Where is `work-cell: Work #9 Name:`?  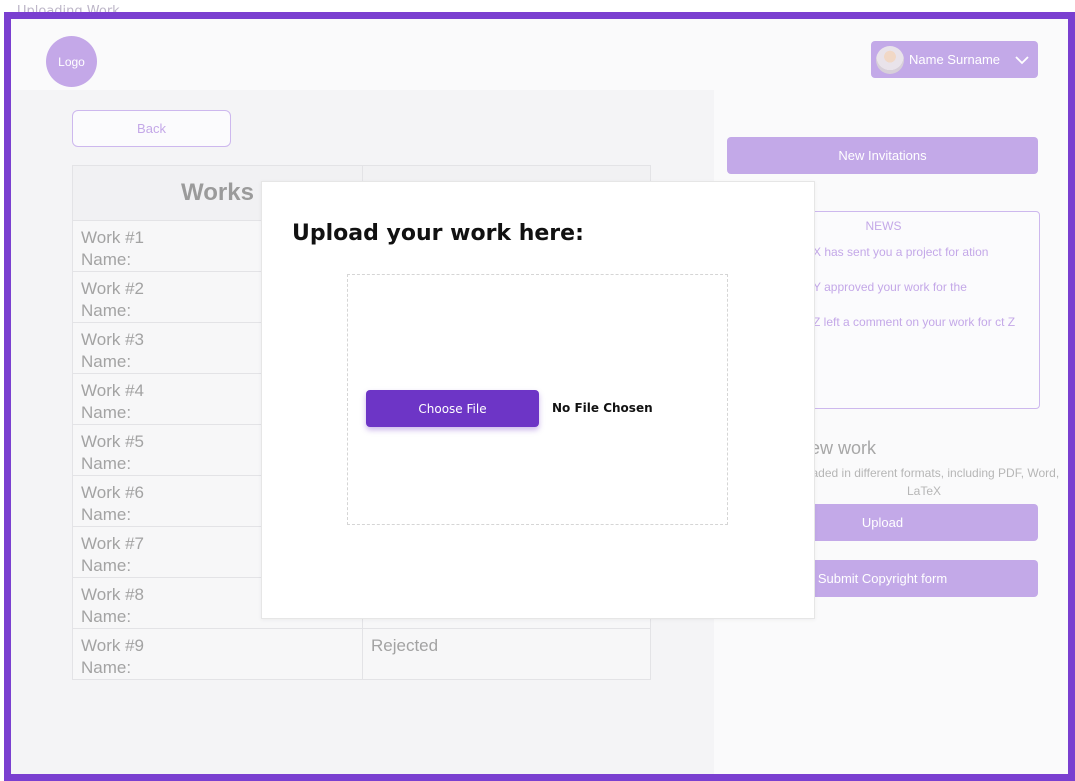
work-cell: Work #9 Name: is located at coordinates (217, 654).